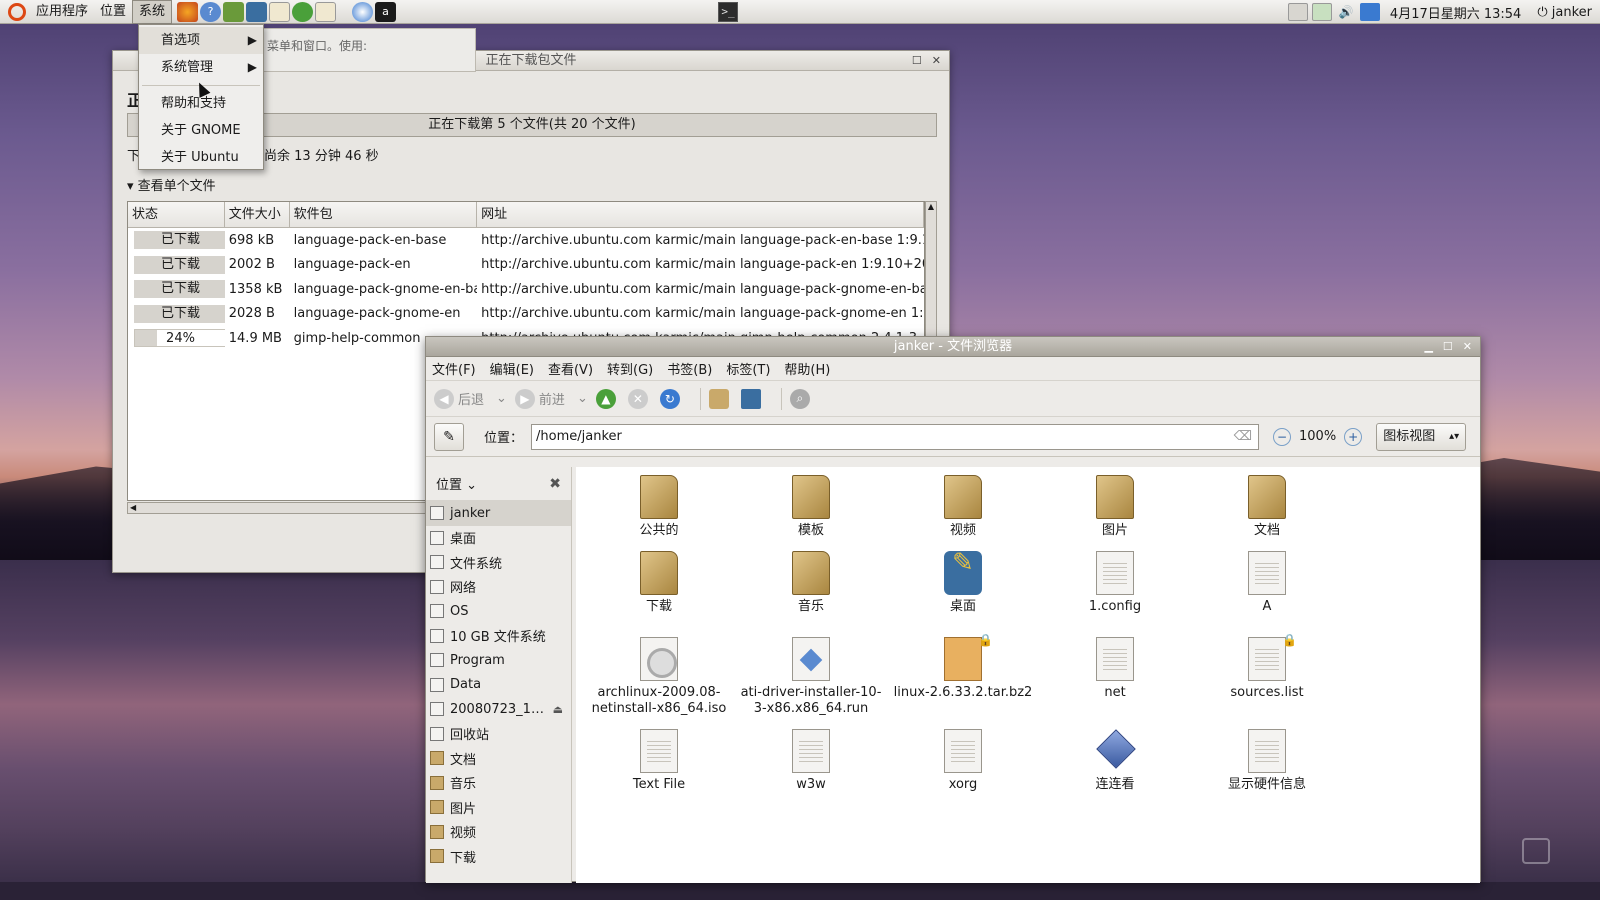 This screenshot has height=900, width=1600. What do you see at coordinates (1455, 12) in the screenshot?
I see `clock: 4月17日星期六 13:54` at bounding box center [1455, 12].